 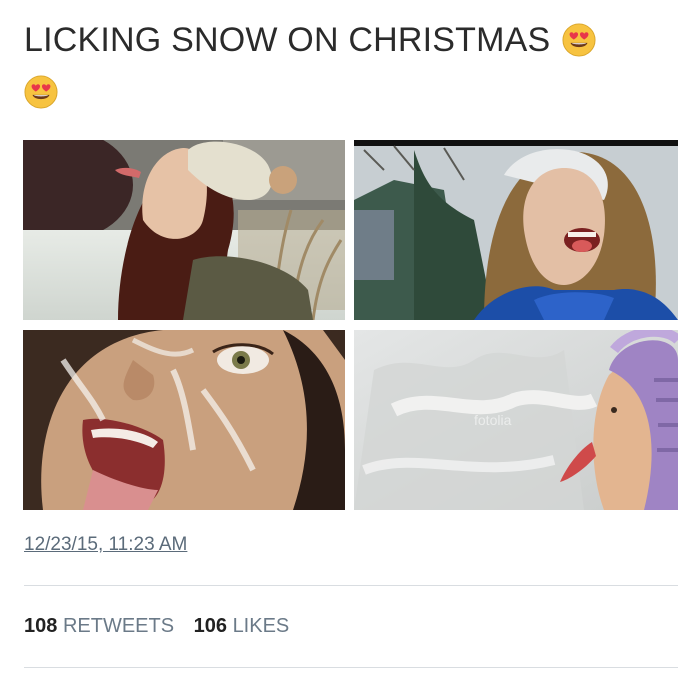 I want to click on likes-stat: 106 LIKES, so click(x=242, y=626).